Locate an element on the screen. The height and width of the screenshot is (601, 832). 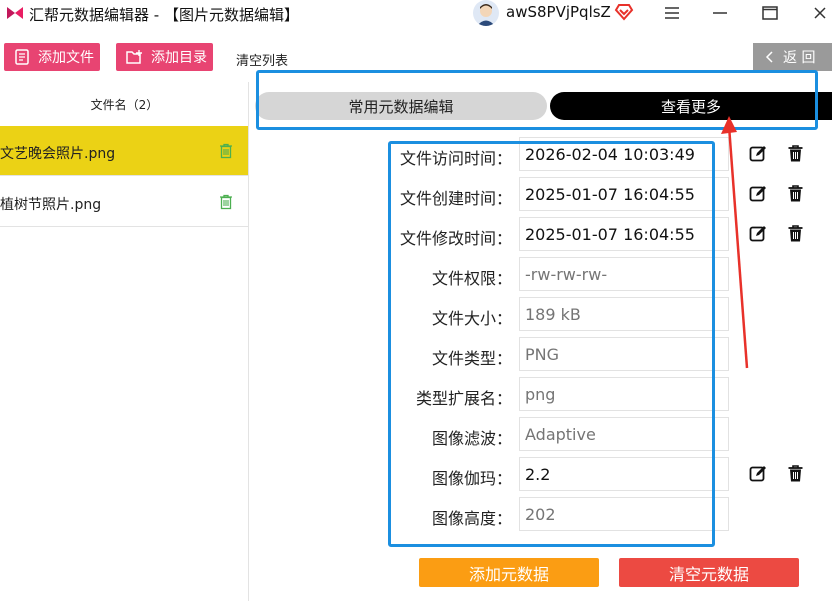
hamburger-icon is located at coordinates (672, 13).